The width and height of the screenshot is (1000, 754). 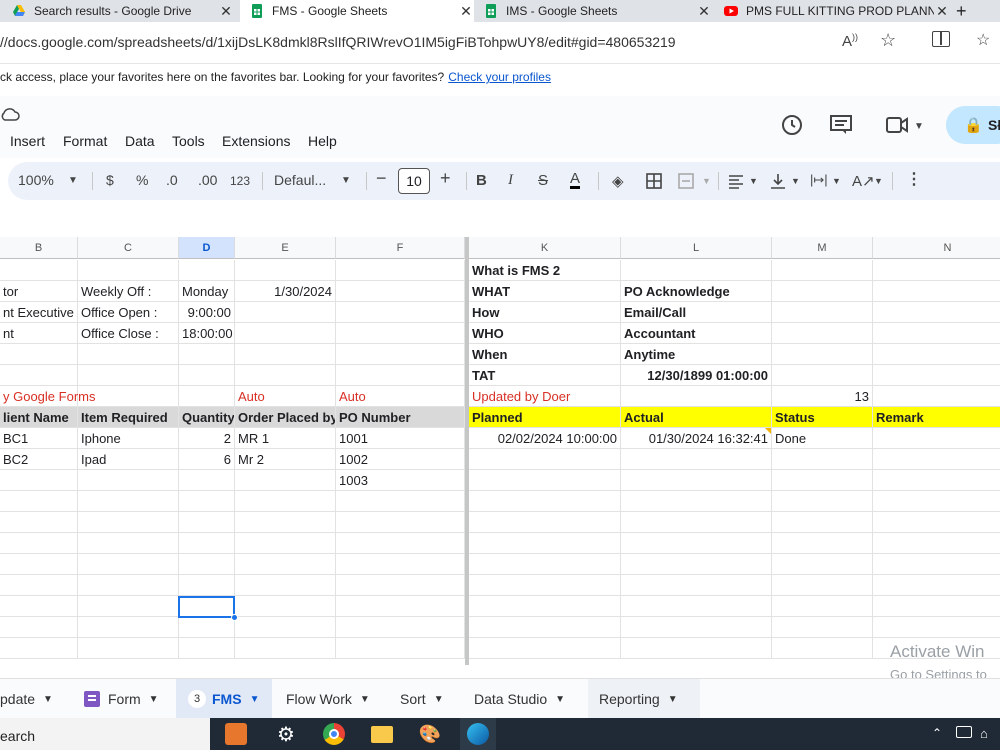 What do you see at coordinates (478, 734) in the screenshot?
I see `edge-icon` at bounding box center [478, 734].